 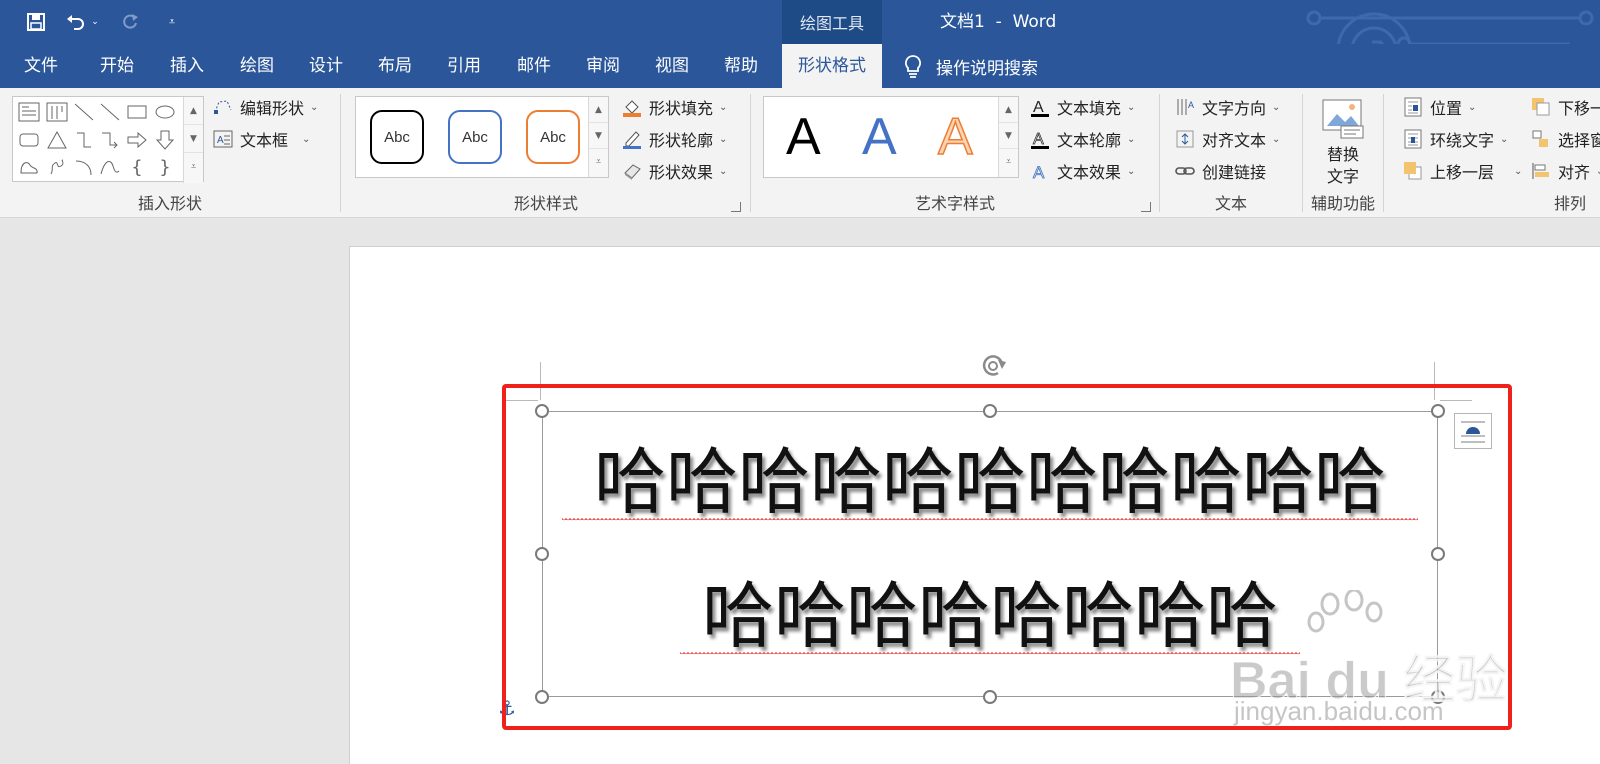 I want to click on tell-me-search: 操作说明搜索, so click(x=970, y=66).